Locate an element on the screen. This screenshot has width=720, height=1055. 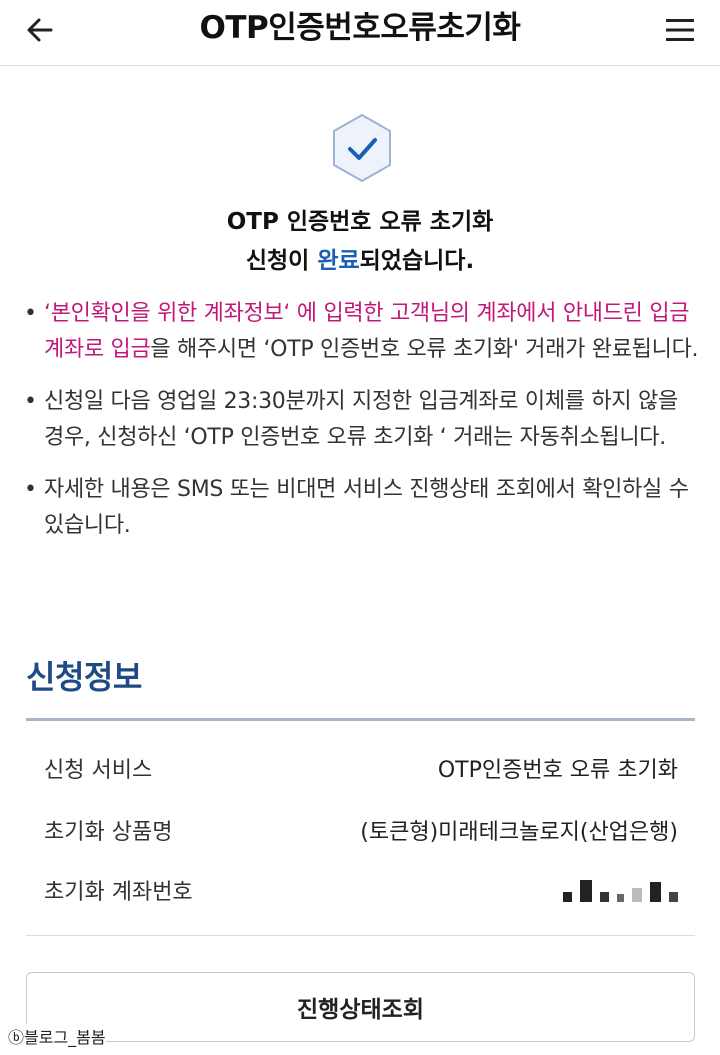
info-row-product: 초기화 상품명 (토큰형)미래테크놀로지(산업은행) is located at coordinates (361, 830).